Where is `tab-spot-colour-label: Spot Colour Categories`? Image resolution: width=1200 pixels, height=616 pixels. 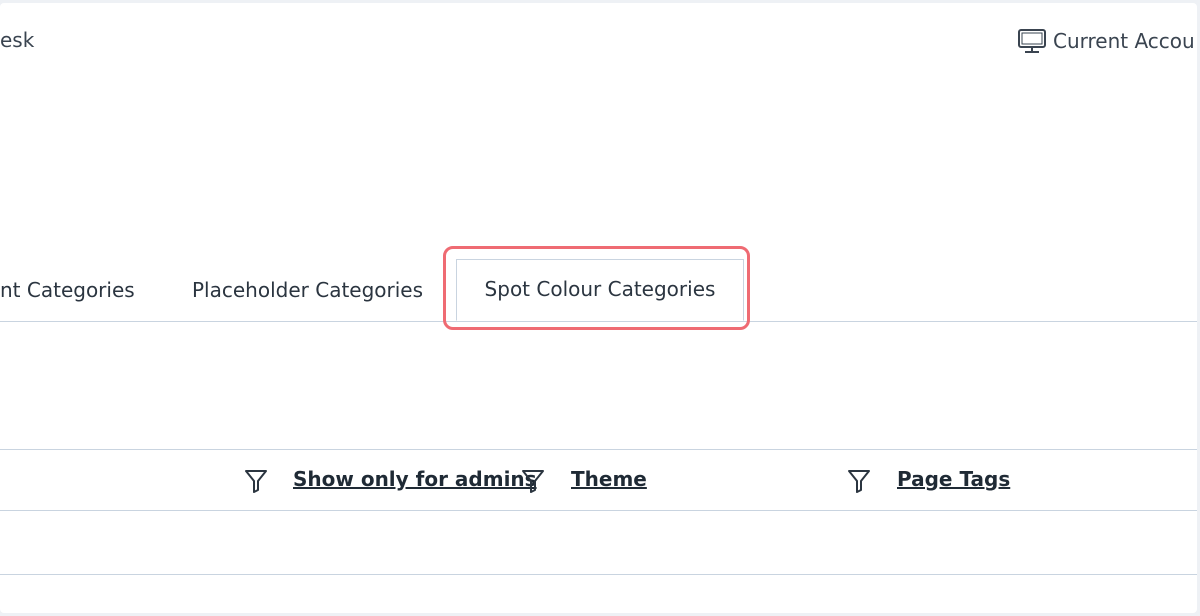
tab-spot-colour-label: Spot Colour Categories is located at coordinates (600, 289).